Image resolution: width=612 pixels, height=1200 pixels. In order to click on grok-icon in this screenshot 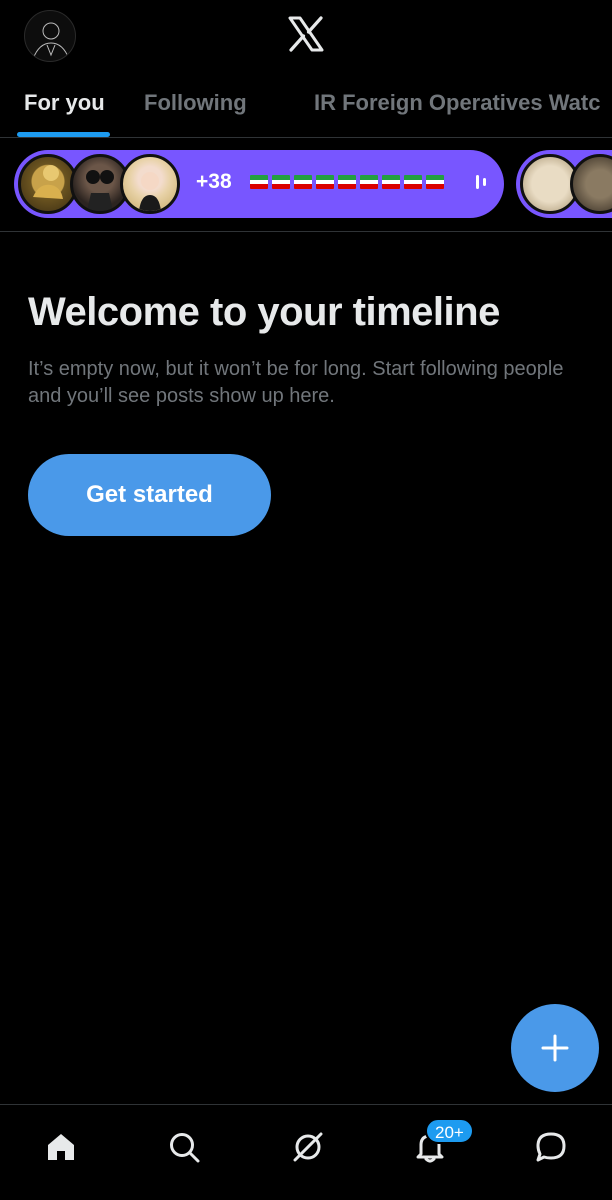, I will do `click(308, 1147)`.